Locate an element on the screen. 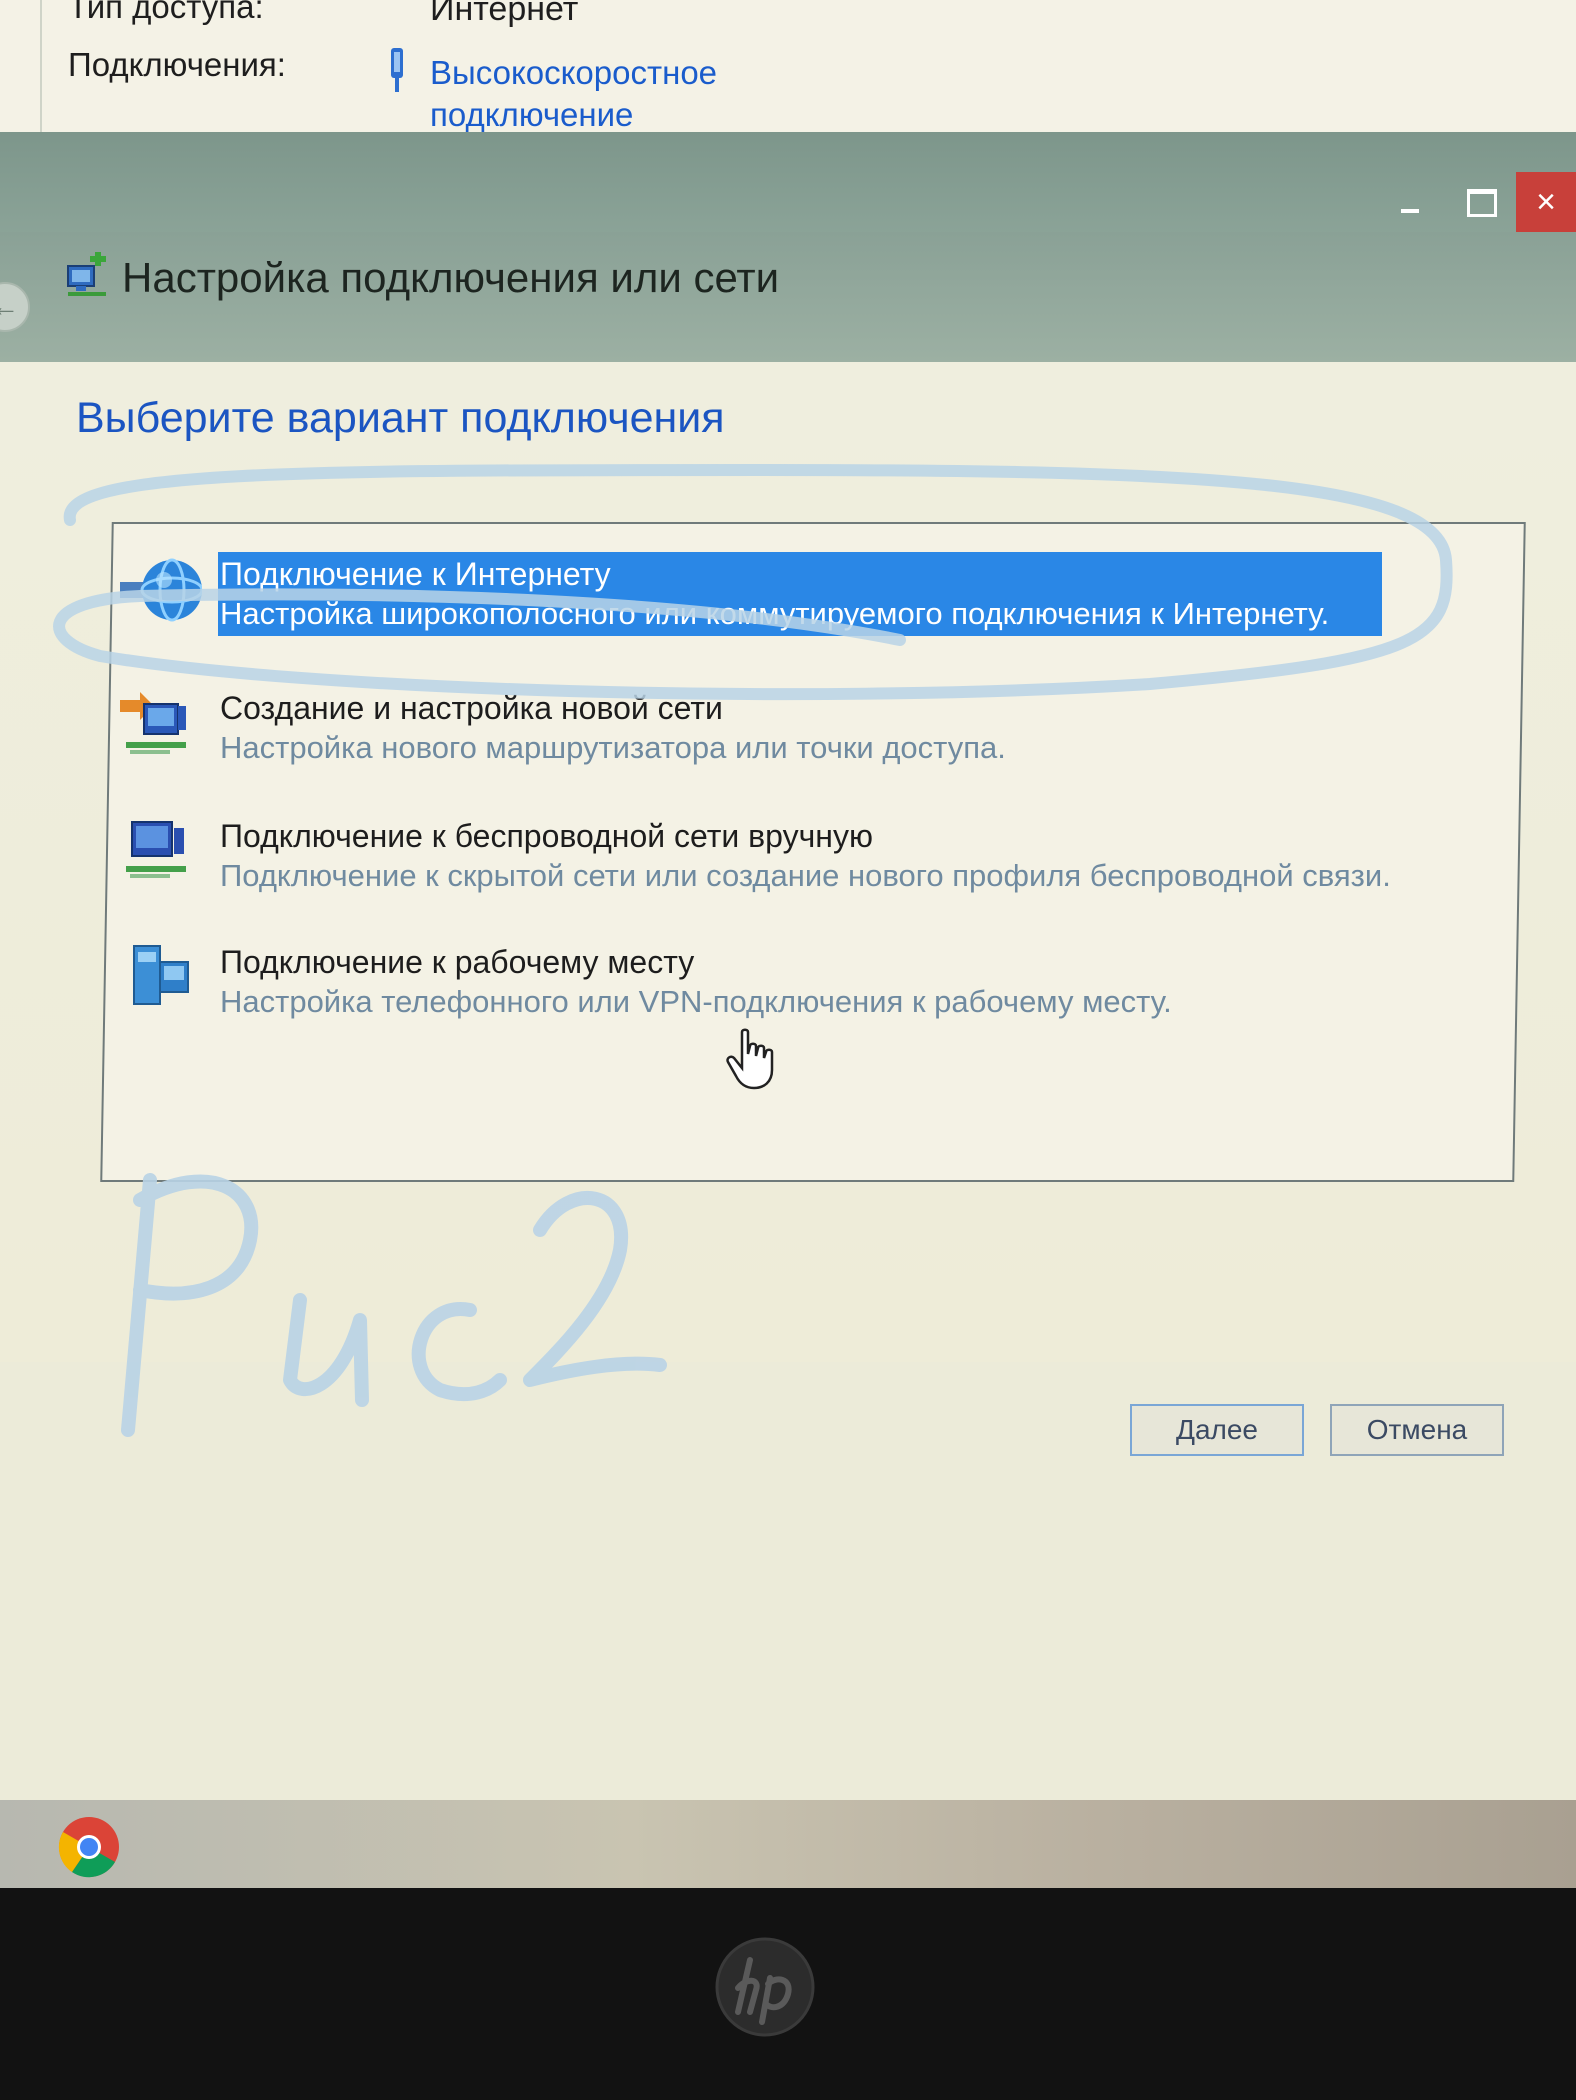  connections-label: Подключения: is located at coordinates (177, 64).